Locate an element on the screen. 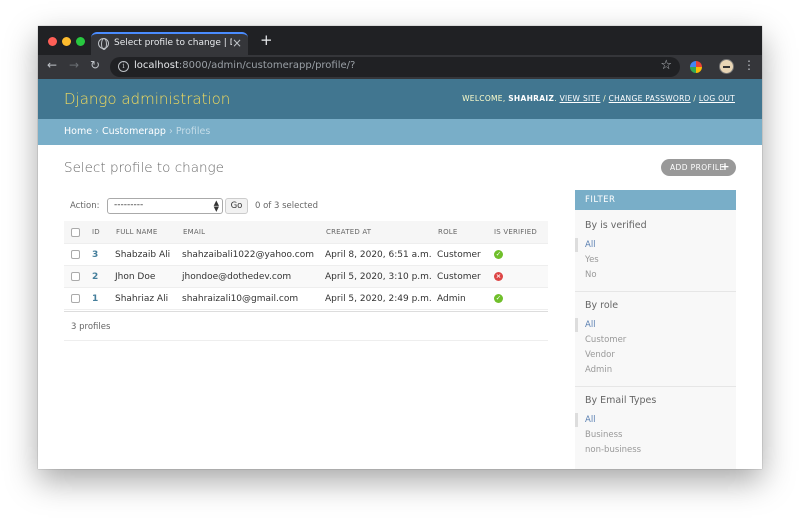  browser-tab: Select profile to change | Django × is located at coordinates (169, 43).